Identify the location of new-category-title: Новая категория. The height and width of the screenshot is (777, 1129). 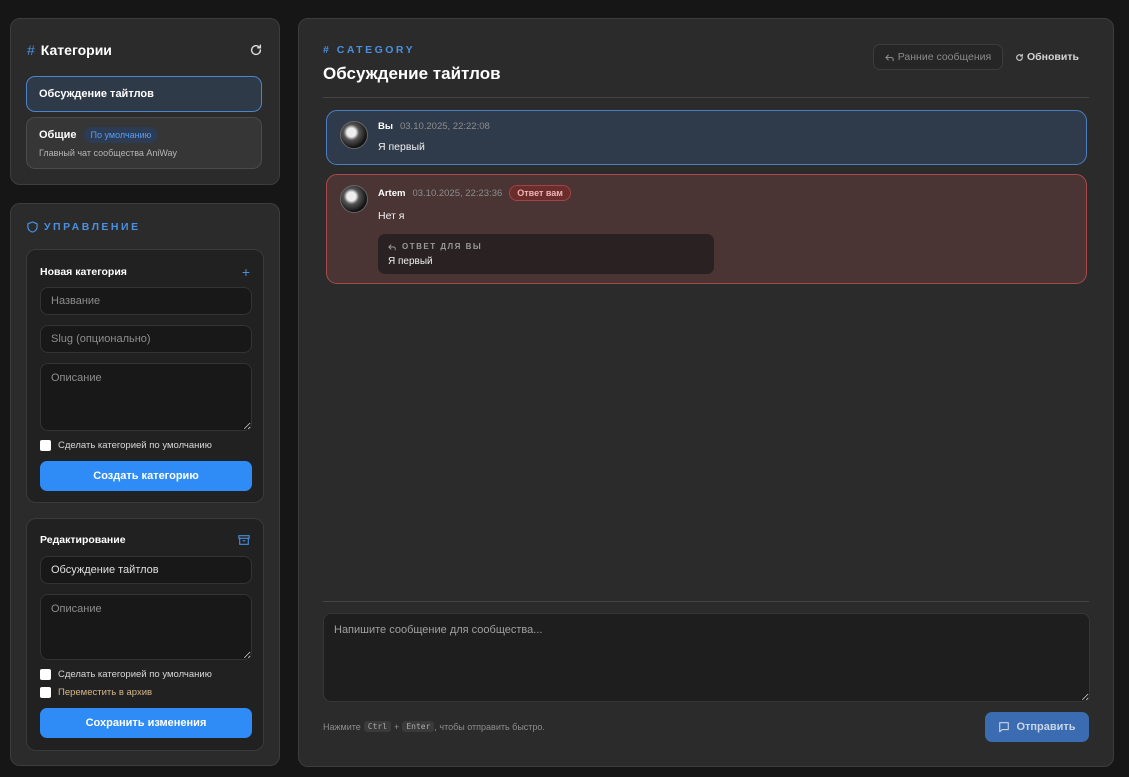
(83, 272).